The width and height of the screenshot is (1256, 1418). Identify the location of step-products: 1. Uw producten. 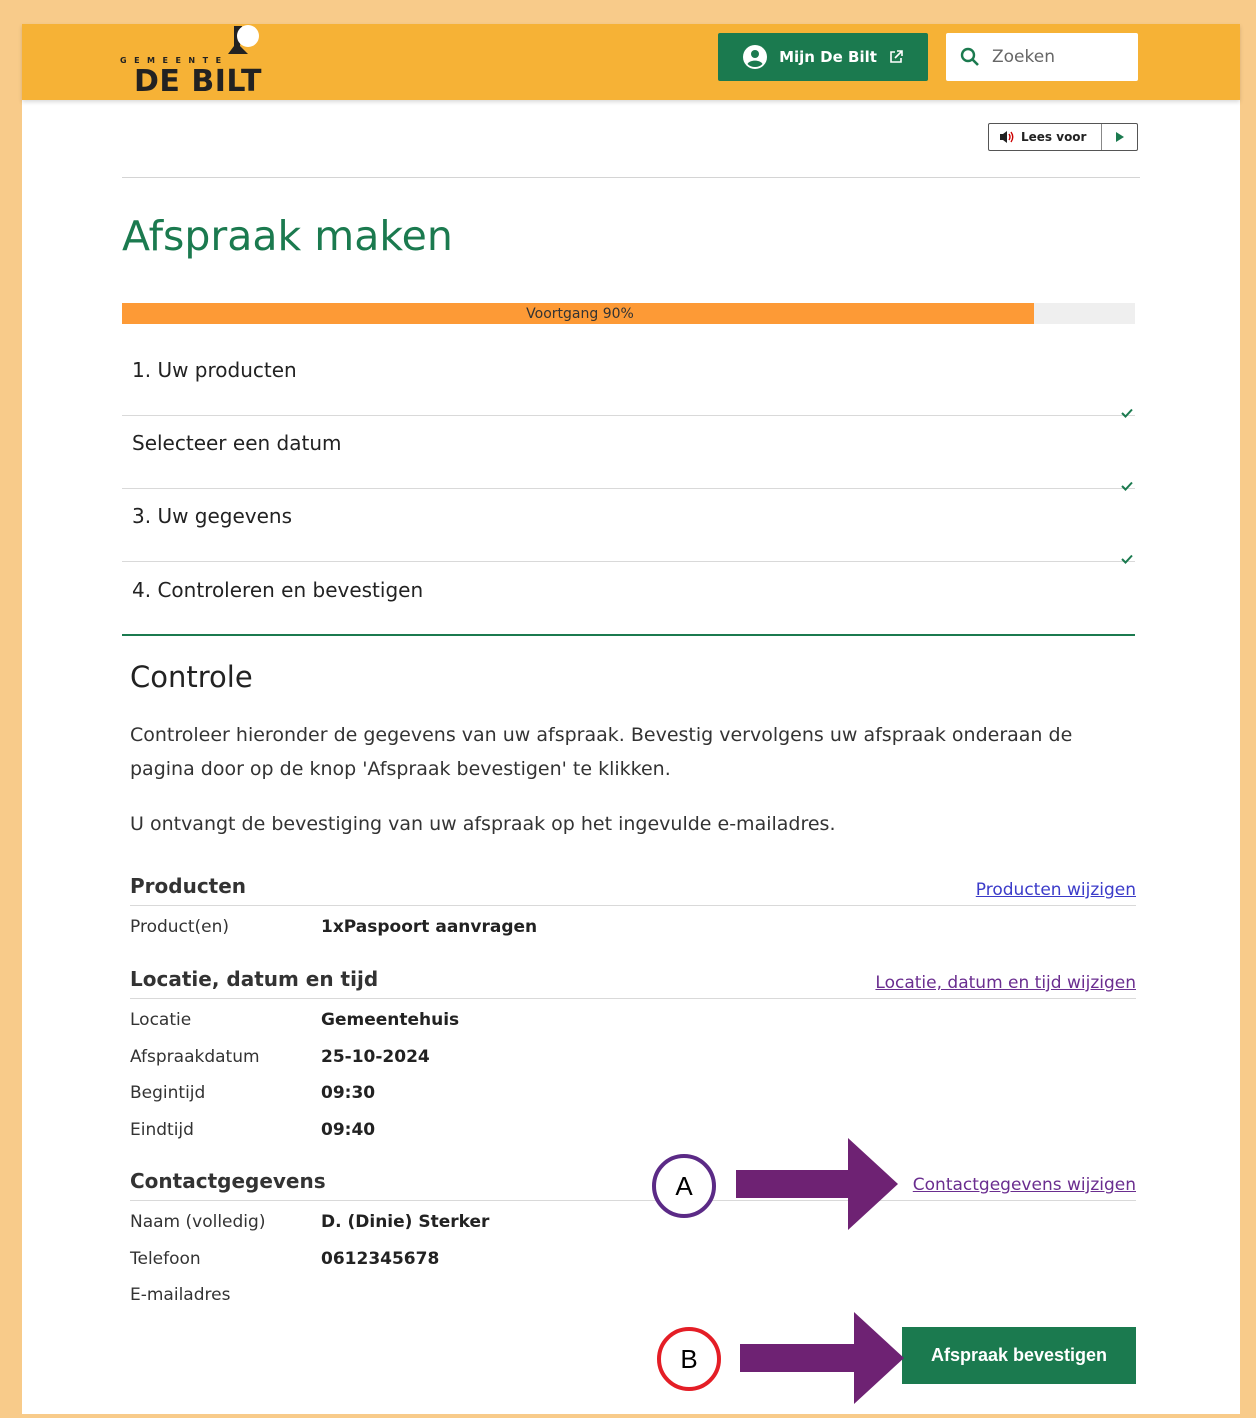
(628, 381).